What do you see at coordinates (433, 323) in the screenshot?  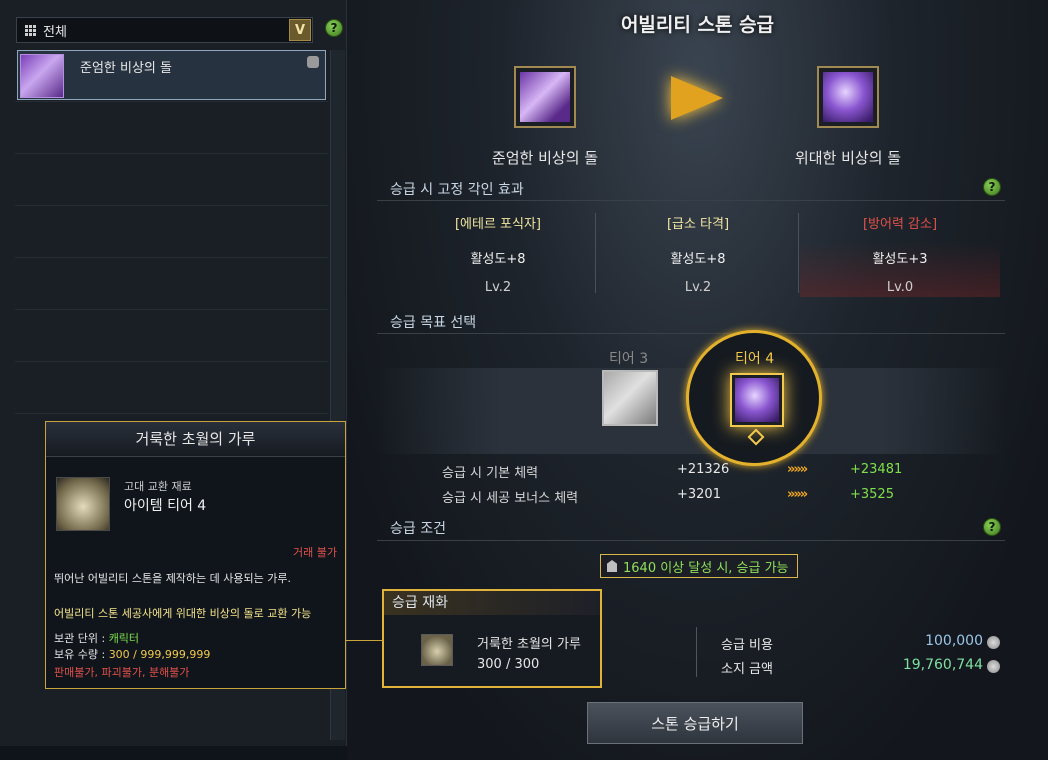 I see `target-section-heading: 승급 목표 선택` at bounding box center [433, 323].